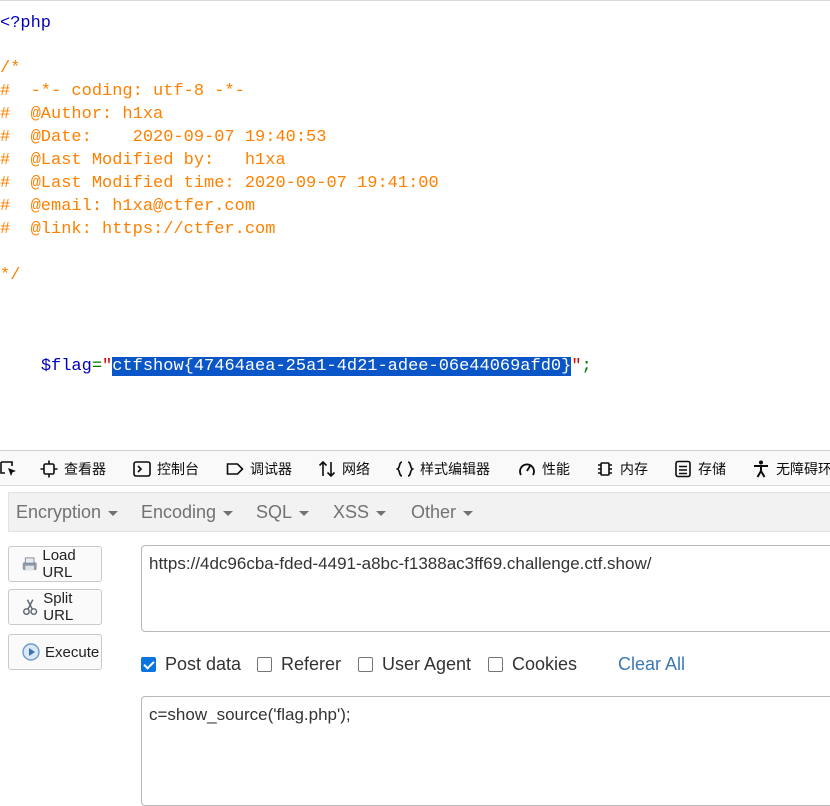 The image size is (830, 806). Describe the element at coordinates (107, 366) in the screenshot. I see `flag-open-quote: "` at that location.